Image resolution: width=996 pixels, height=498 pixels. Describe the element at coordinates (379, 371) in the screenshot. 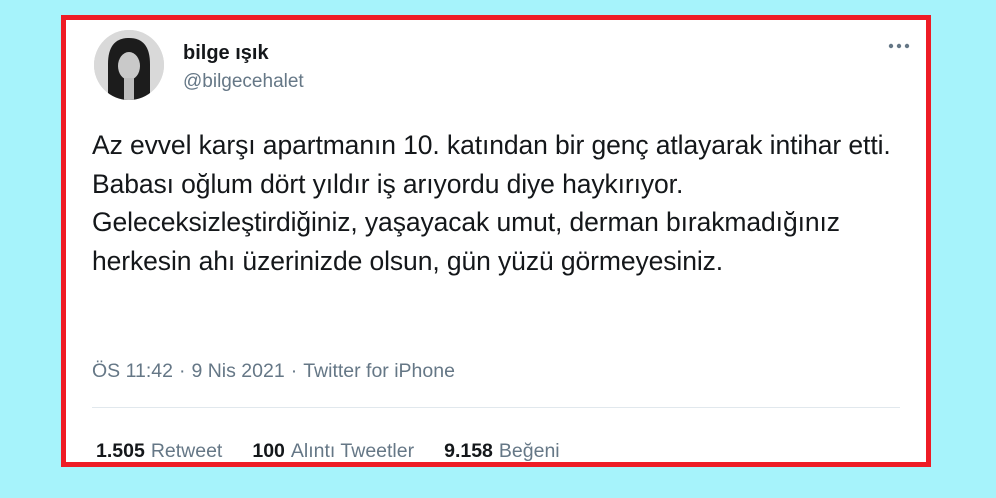

I see `tweet-source-link: Twitter for iPhone` at that location.